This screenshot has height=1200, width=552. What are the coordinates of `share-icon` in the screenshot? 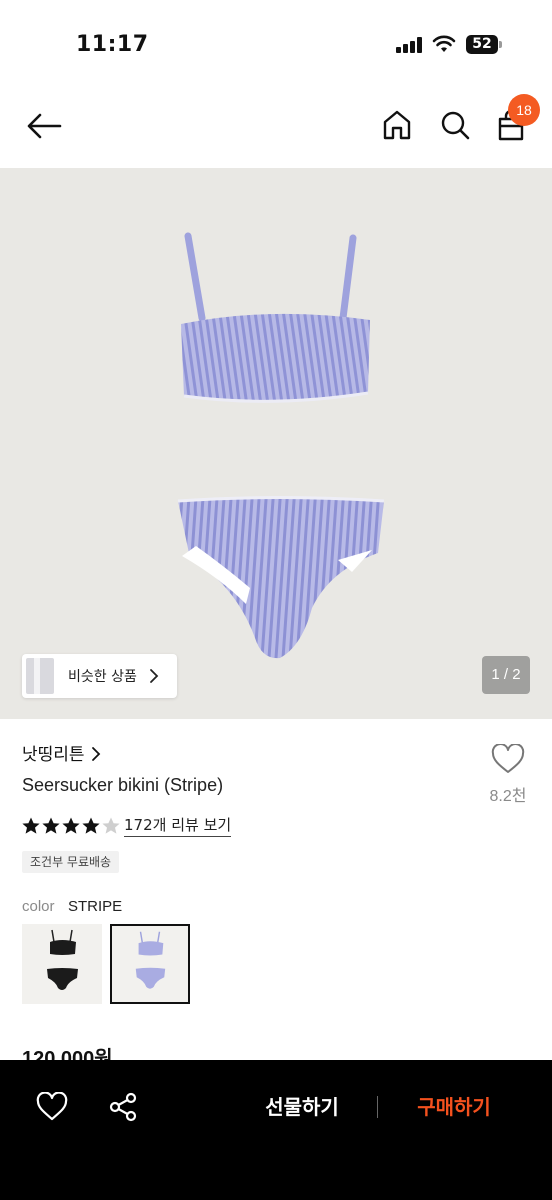 It's located at (123, 1107).